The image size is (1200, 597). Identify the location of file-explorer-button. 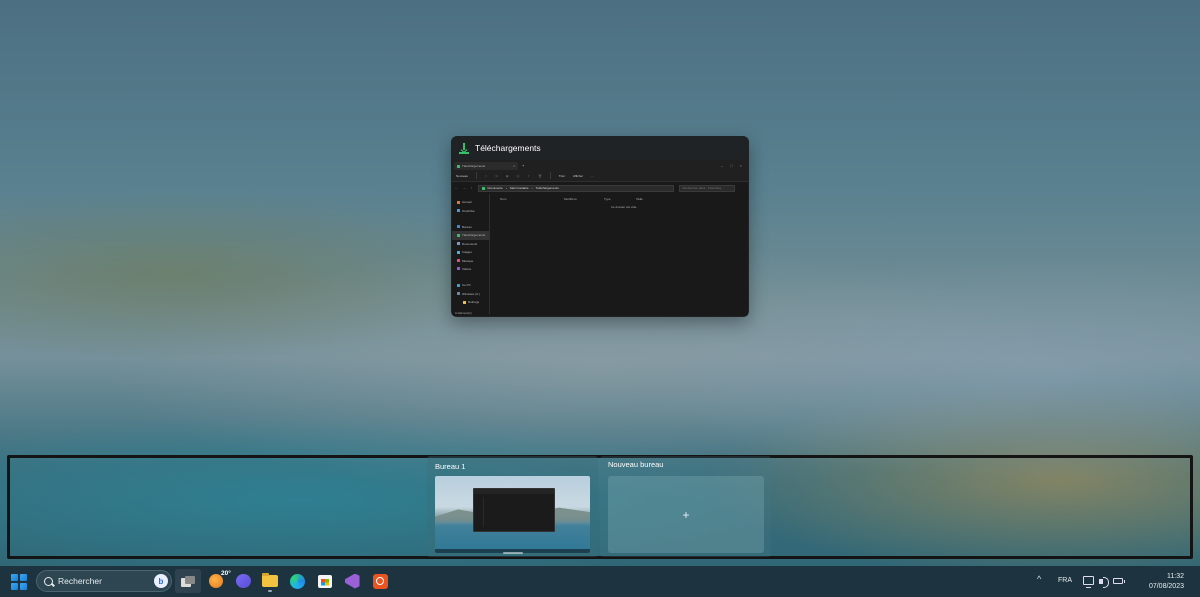
(270, 581).